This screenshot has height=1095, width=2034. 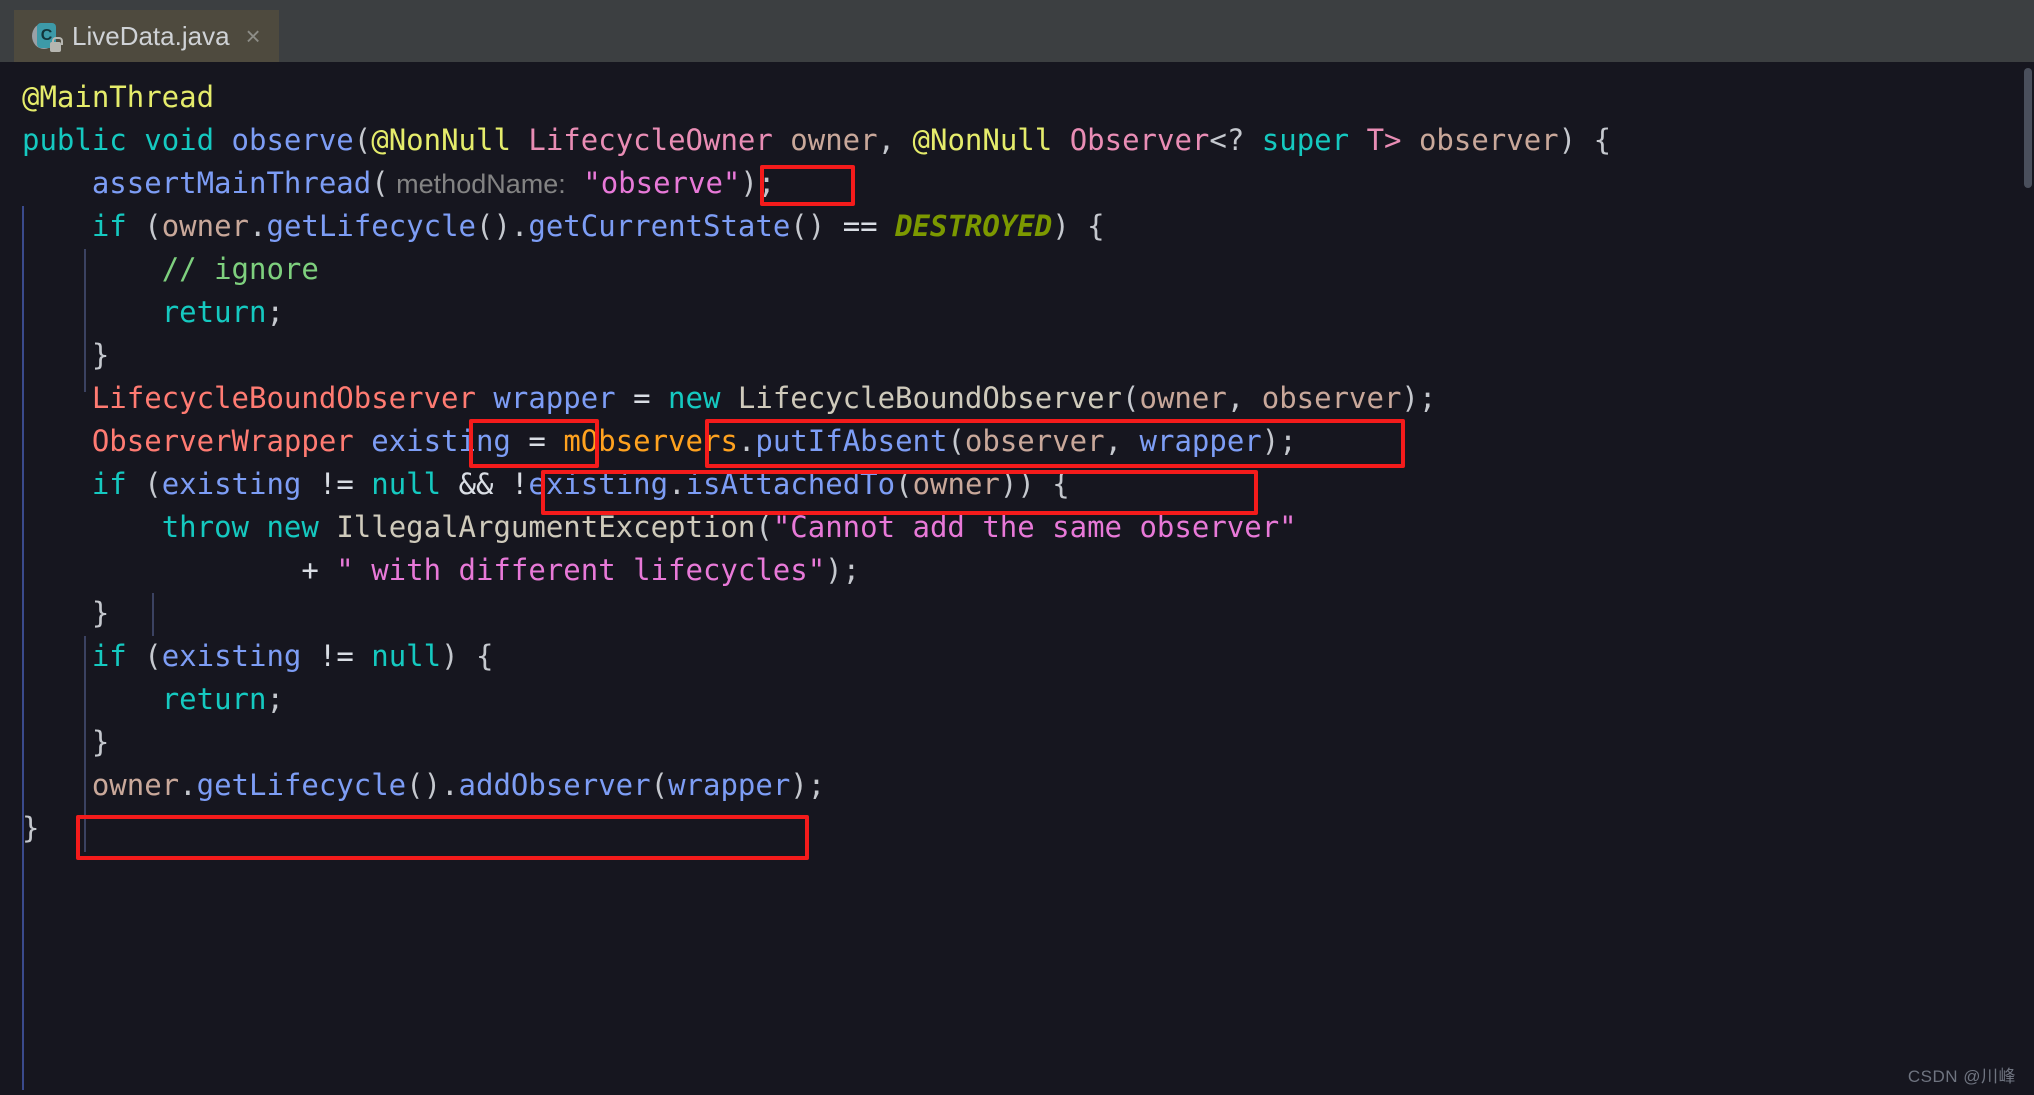 I want to click on code-token: void, so click(x=179, y=140).